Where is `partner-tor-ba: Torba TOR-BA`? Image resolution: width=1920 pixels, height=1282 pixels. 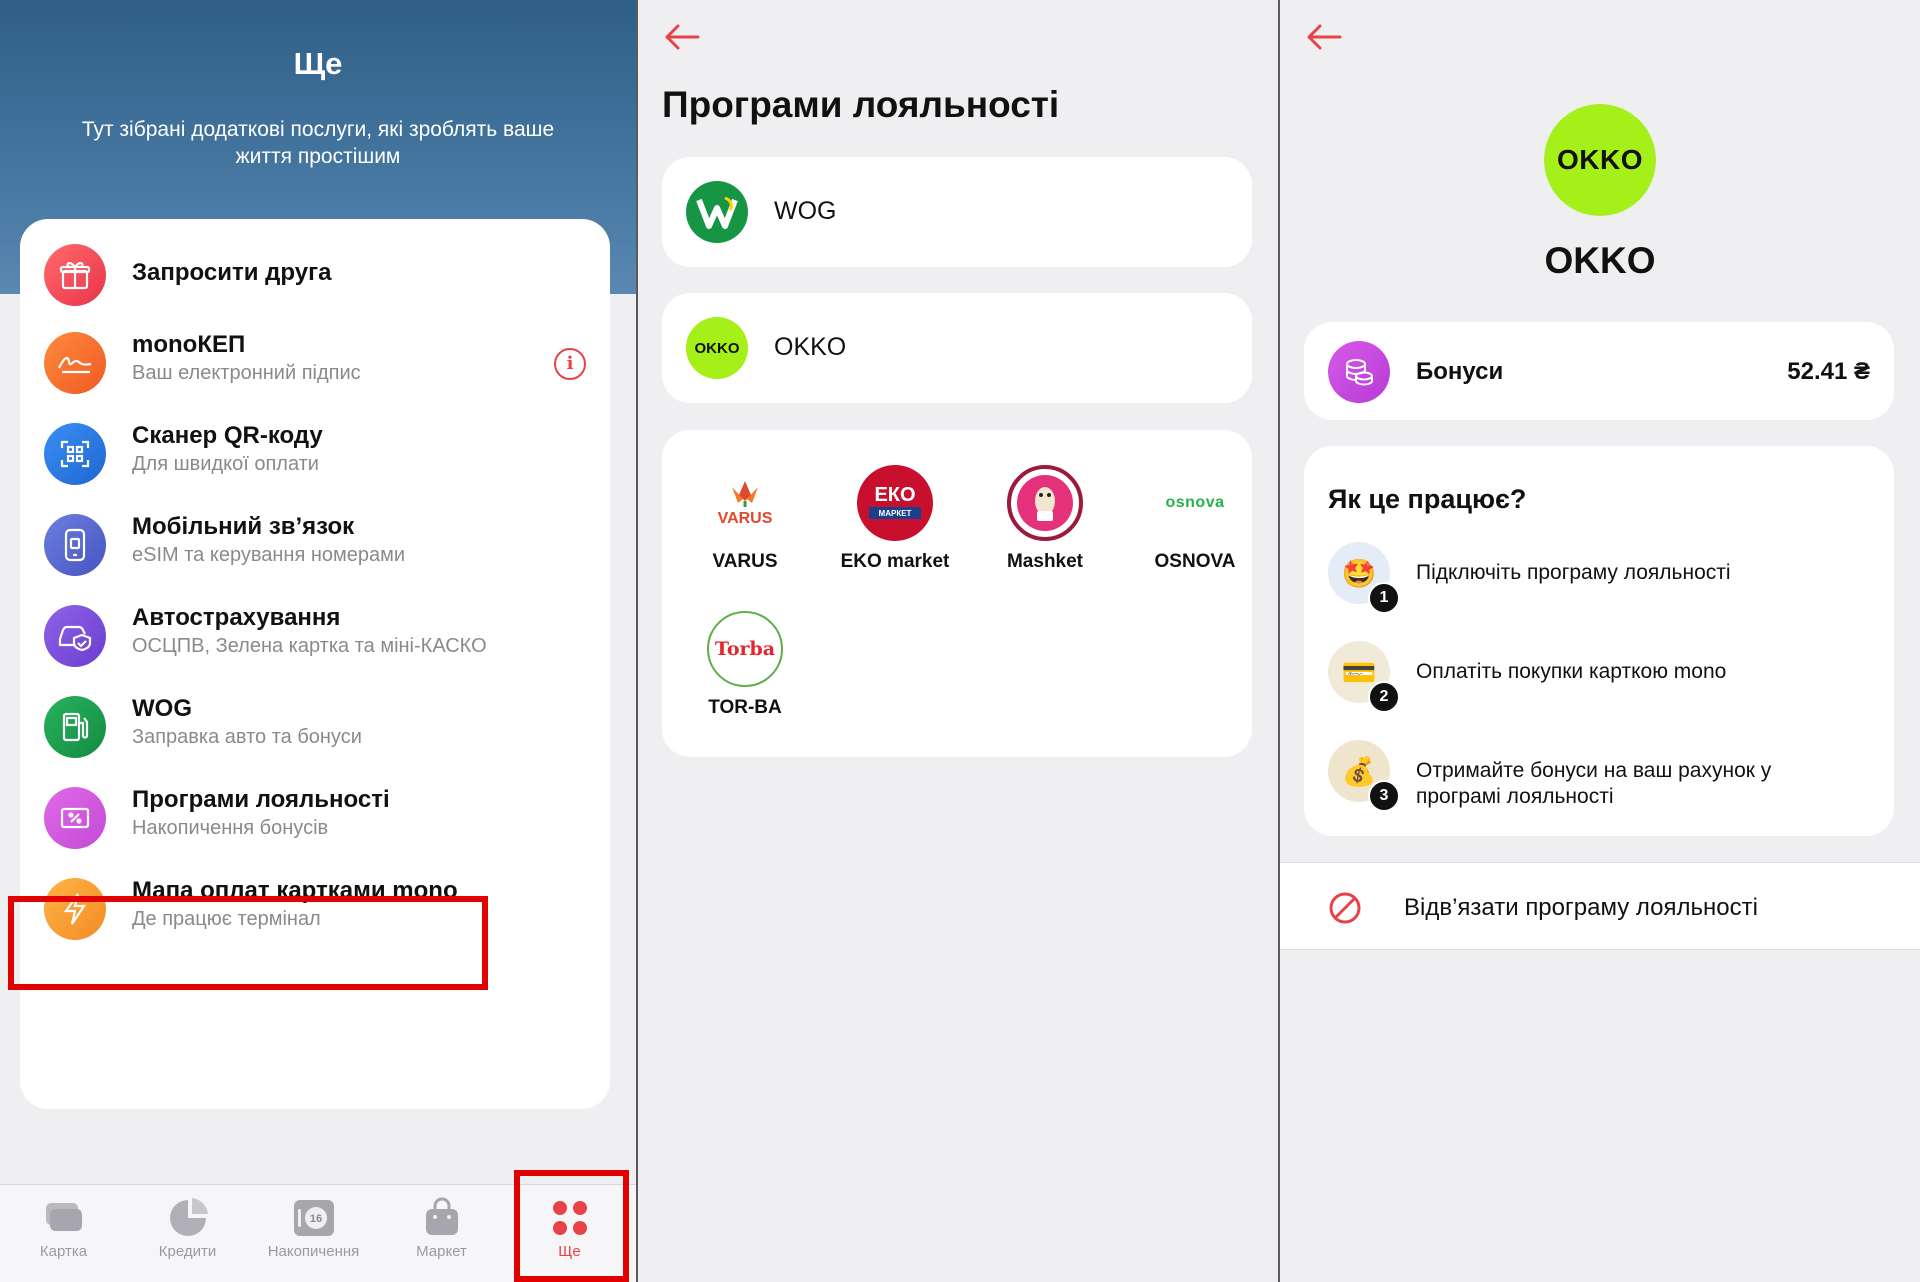
partner-tor-ba: Torba TOR-BA is located at coordinates (745, 665).